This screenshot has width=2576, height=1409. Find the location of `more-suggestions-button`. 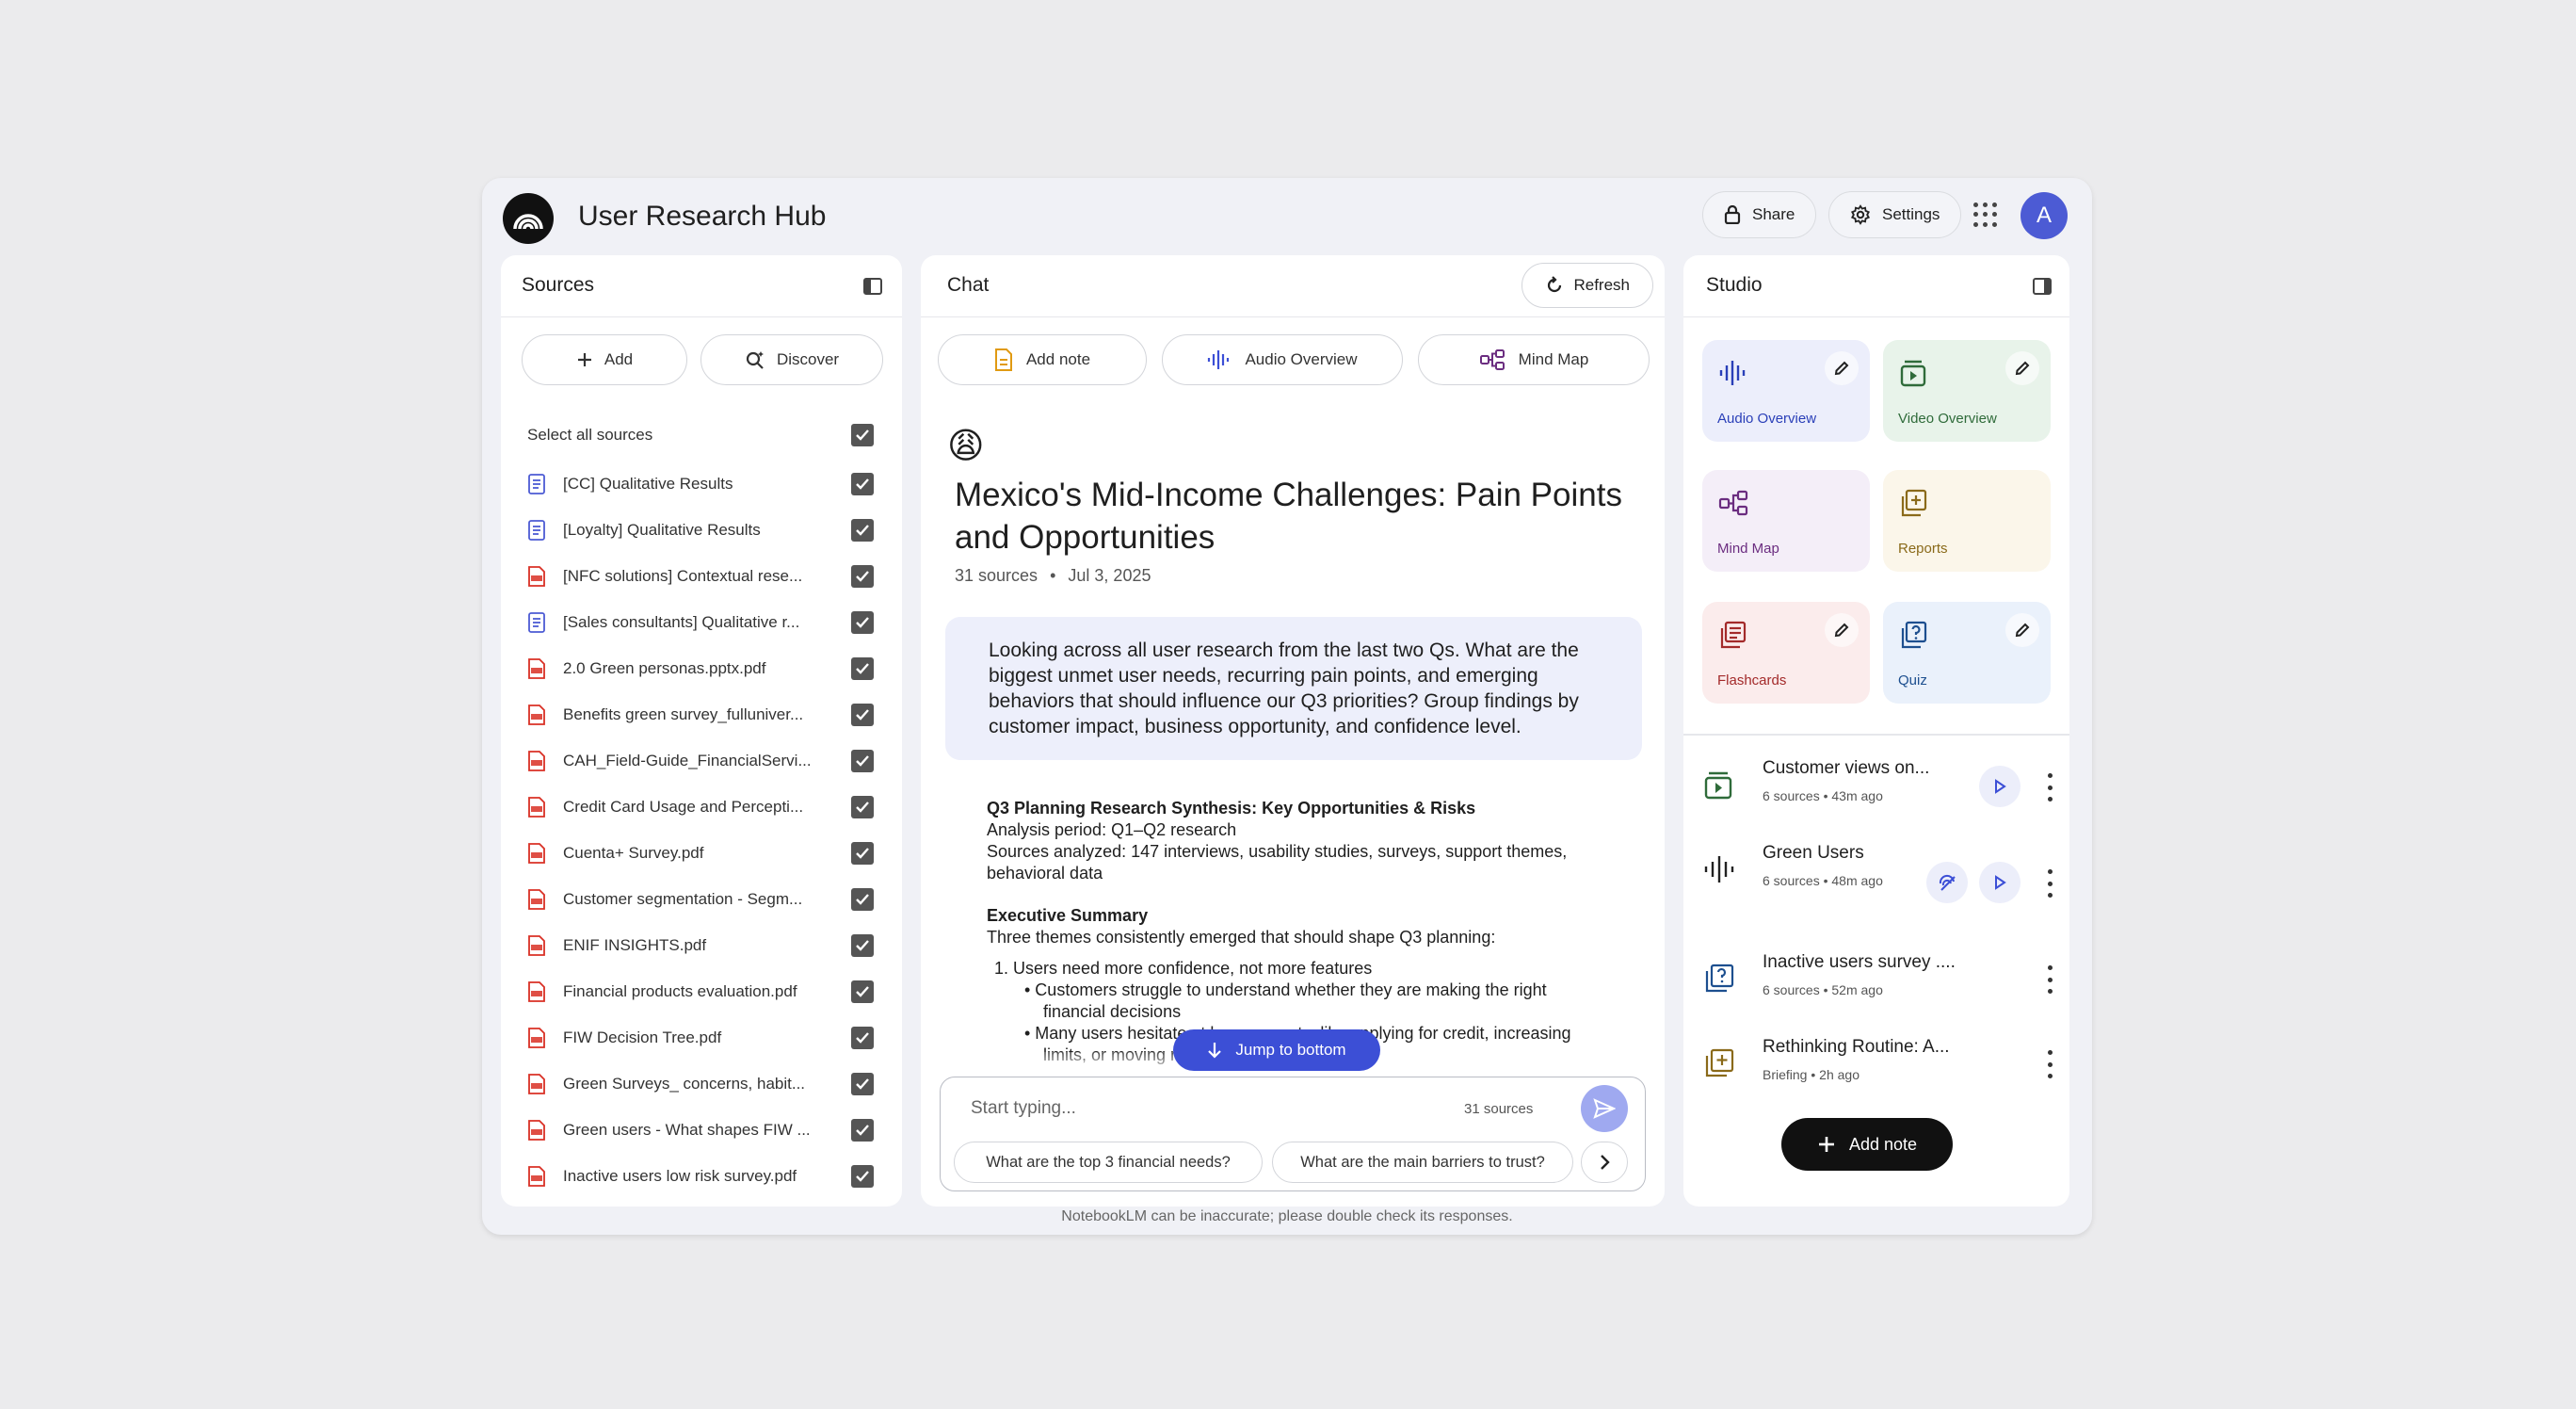

more-suggestions-button is located at coordinates (1604, 1163).